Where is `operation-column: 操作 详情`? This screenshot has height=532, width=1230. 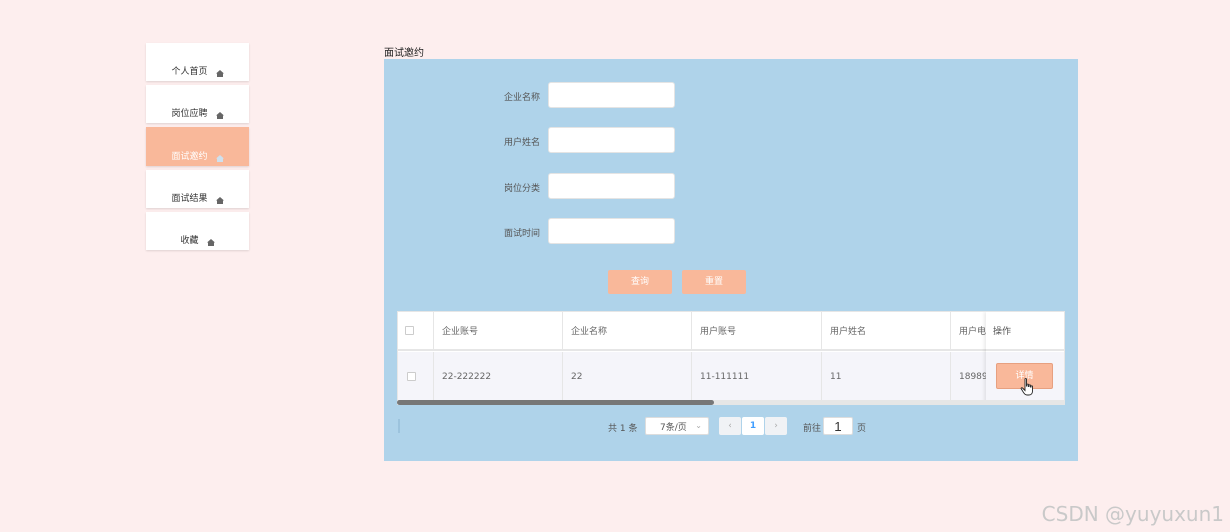
operation-column: 操作 详情 is located at coordinates (1025, 358).